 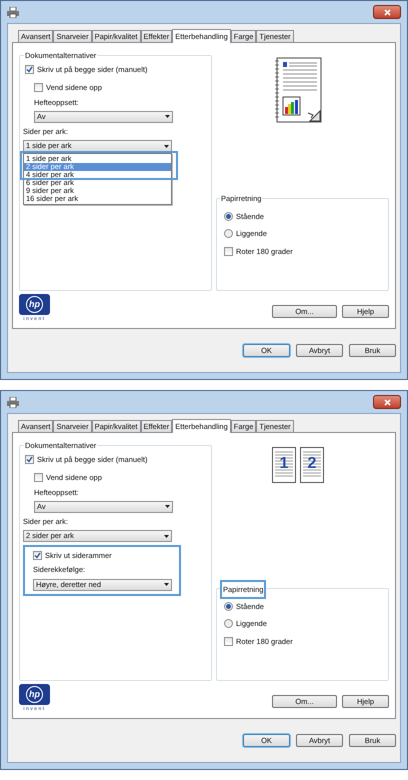 What do you see at coordinates (284, 464) in the screenshot?
I see `page-number: 1` at bounding box center [284, 464].